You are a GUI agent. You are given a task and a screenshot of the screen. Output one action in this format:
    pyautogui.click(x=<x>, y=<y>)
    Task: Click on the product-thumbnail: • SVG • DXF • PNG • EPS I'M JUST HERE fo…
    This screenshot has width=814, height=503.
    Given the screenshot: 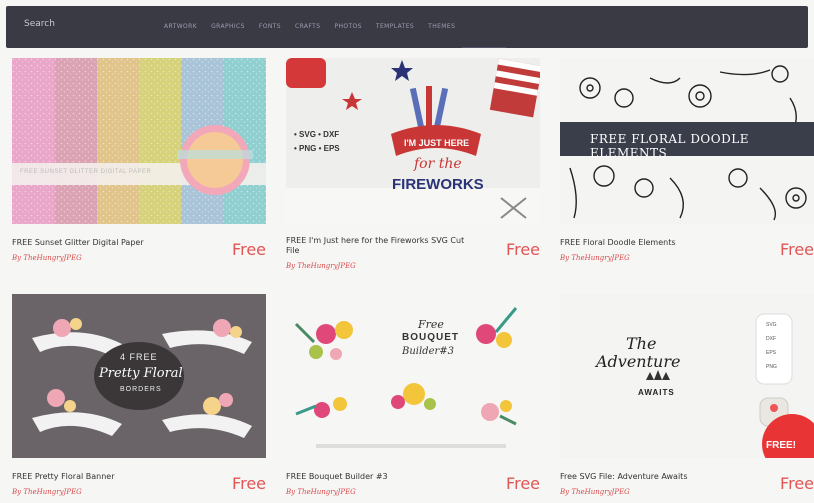 What is the action you would take?
    pyautogui.click(x=413, y=141)
    